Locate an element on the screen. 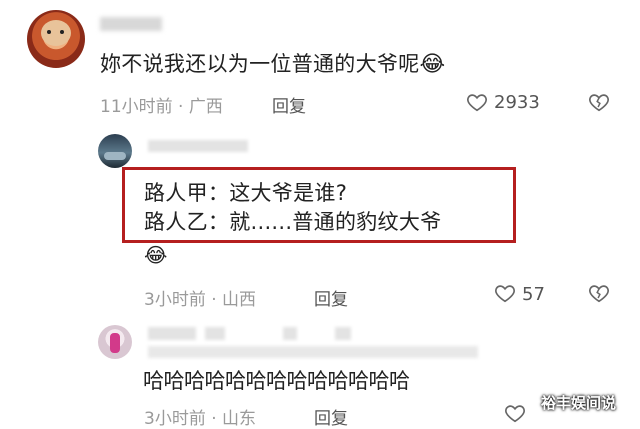 This screenshot has height=429, width=640. watermark: 裕丰娱间说 is located at coordinates (579, 403).